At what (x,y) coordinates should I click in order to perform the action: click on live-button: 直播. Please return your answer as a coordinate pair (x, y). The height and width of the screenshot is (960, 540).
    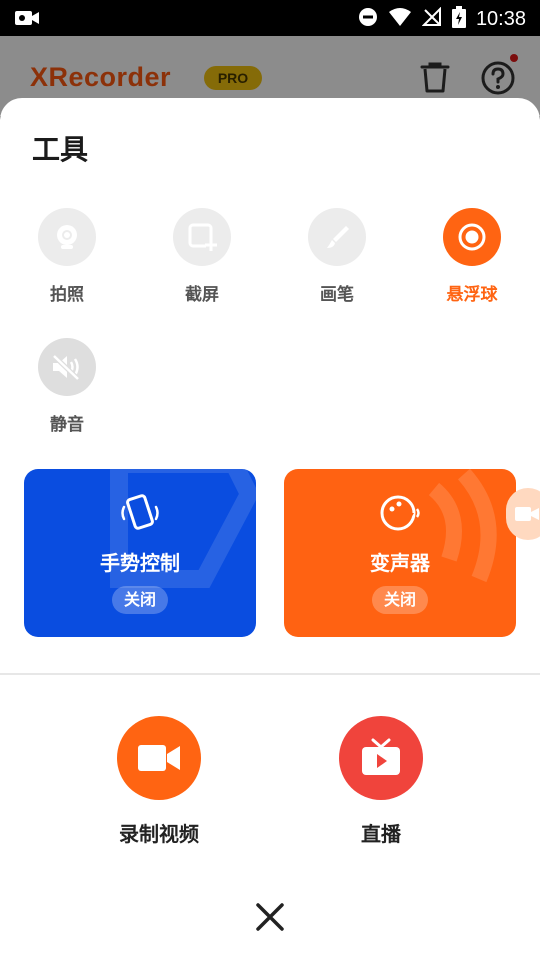
    Looking at the image, I should click on (381, 781).